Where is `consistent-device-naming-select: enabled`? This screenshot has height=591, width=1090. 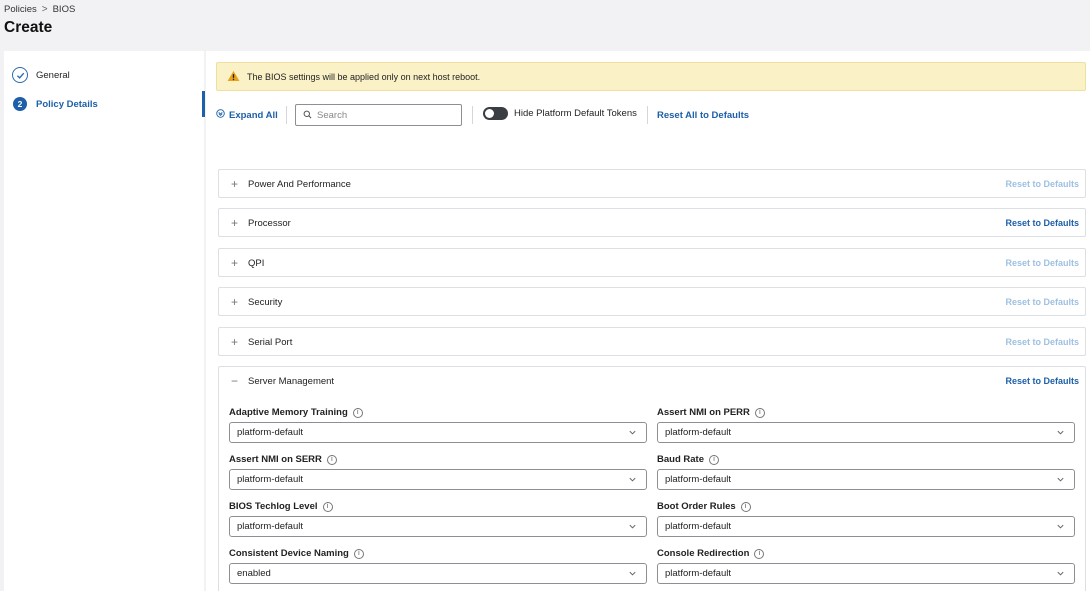
consistent-device-naming-select: enabled is located at coordinates (438, 573).